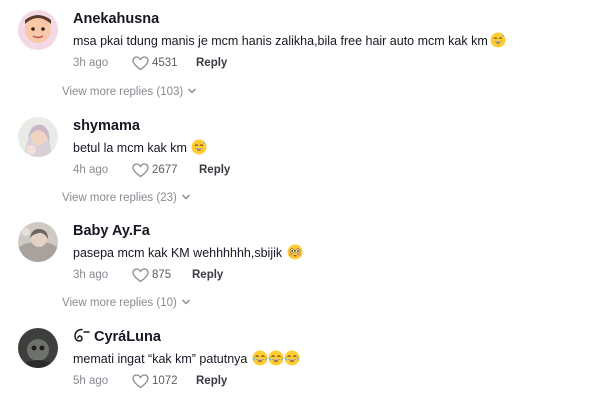  Describe the element at coordinates (295, 254) in the screenshot. I see `flushed-face-emoji` at that location.